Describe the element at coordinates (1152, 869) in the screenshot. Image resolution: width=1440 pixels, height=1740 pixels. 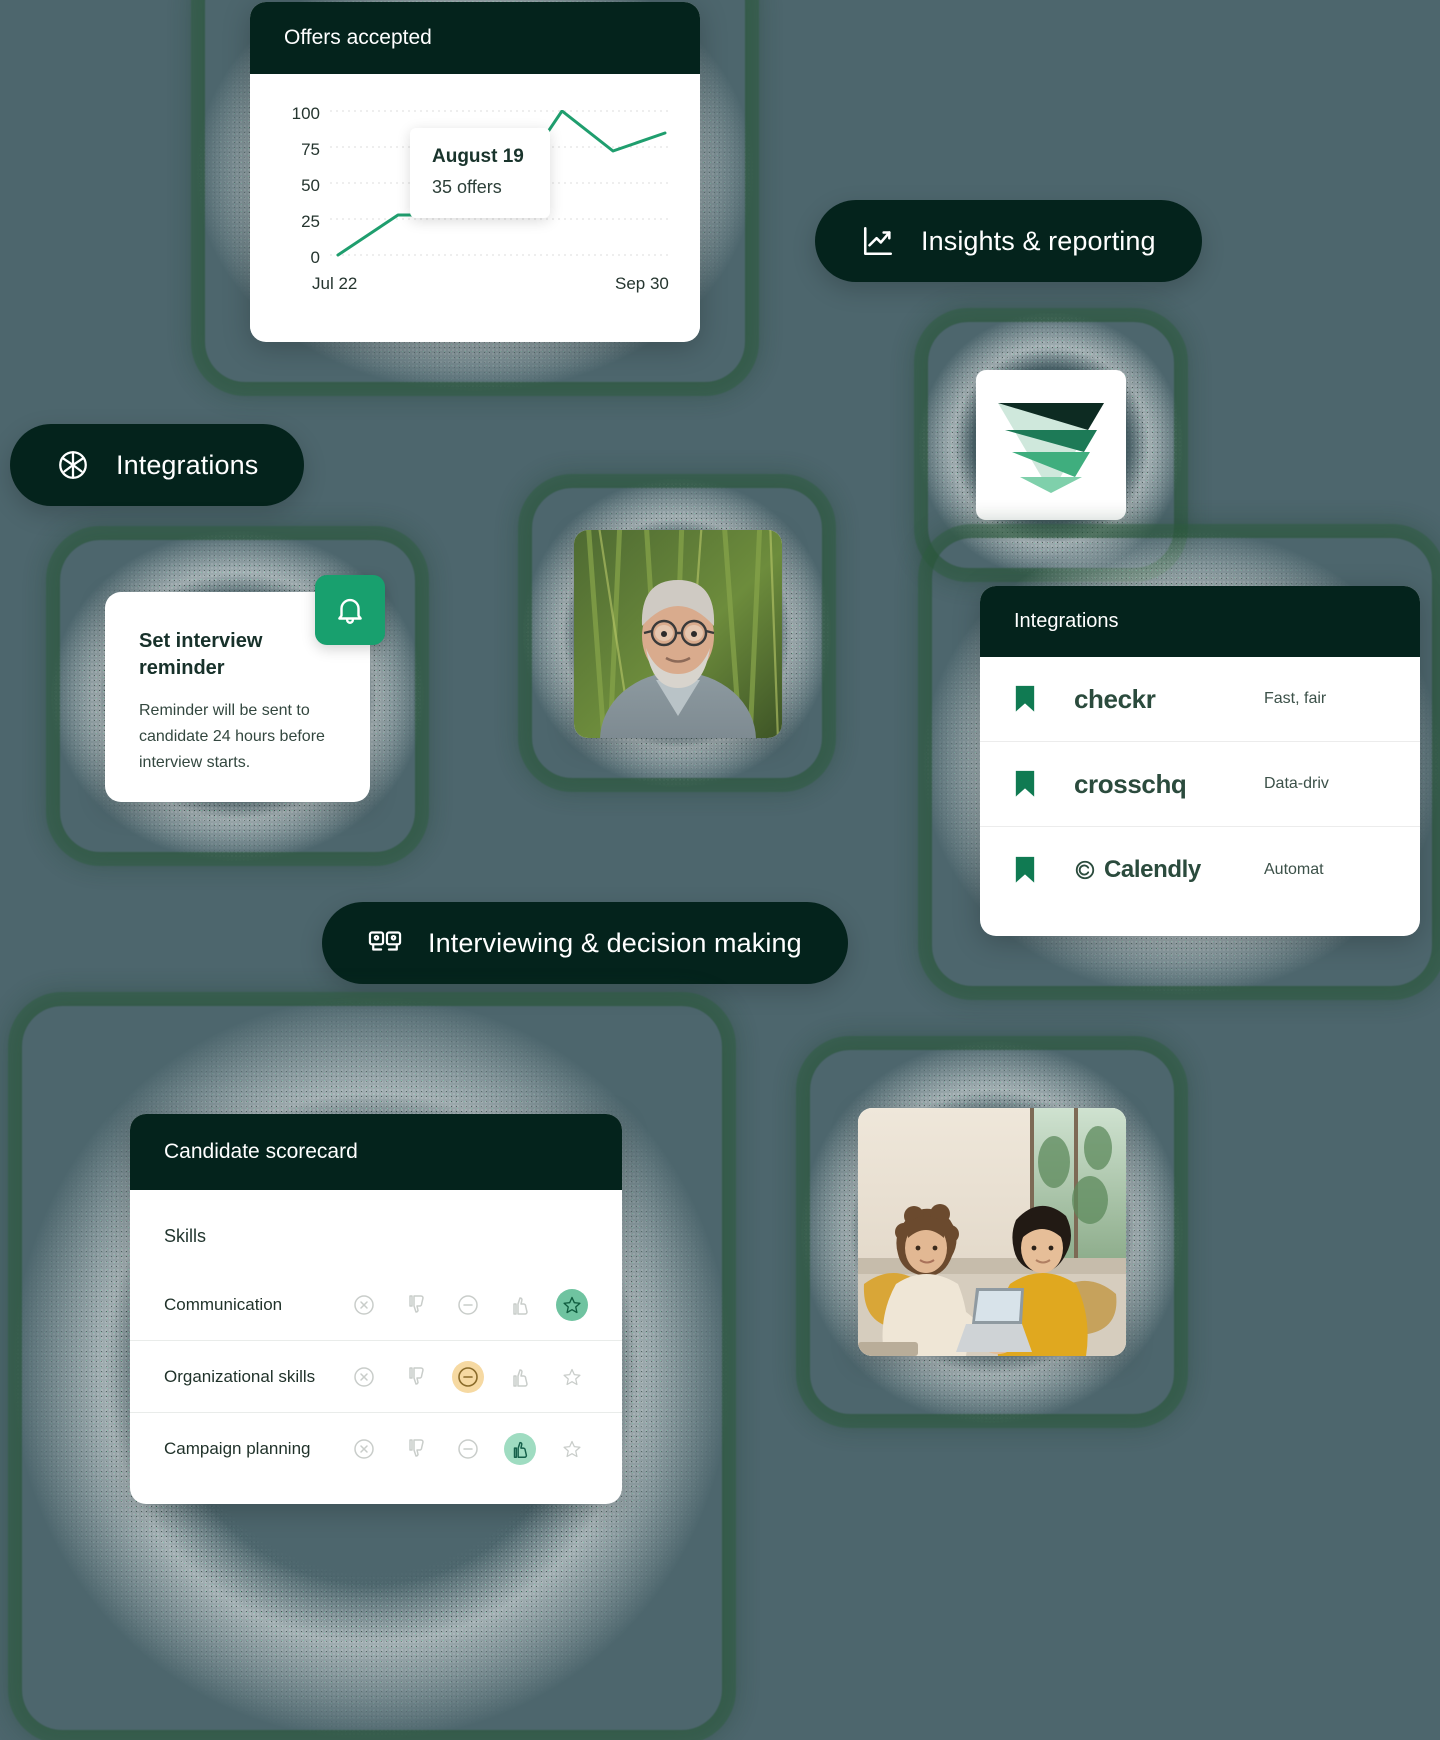
I see `integration-logo-text: Calendly` at that location.